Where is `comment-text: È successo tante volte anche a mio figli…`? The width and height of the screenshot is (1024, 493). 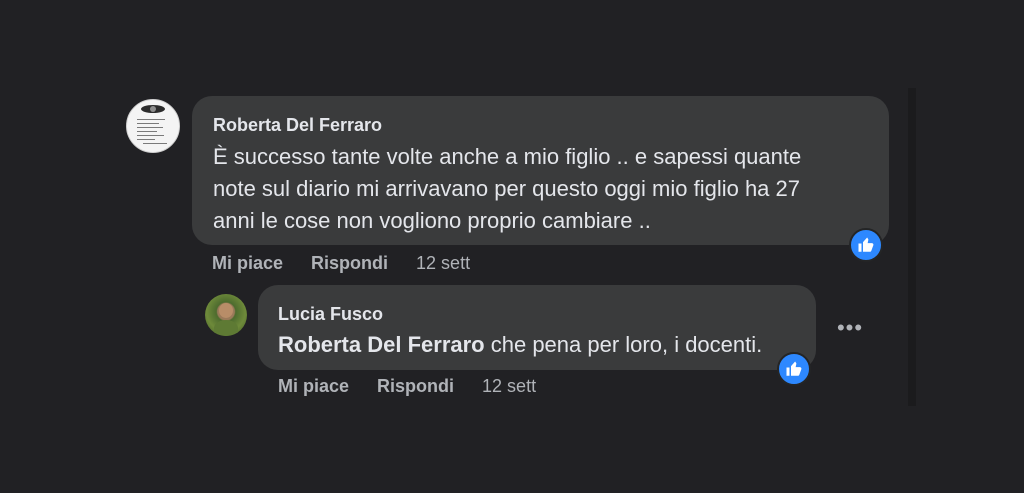
comment-text: È successo tante volte anche a mio figli… is located at coordinates (541, 189).